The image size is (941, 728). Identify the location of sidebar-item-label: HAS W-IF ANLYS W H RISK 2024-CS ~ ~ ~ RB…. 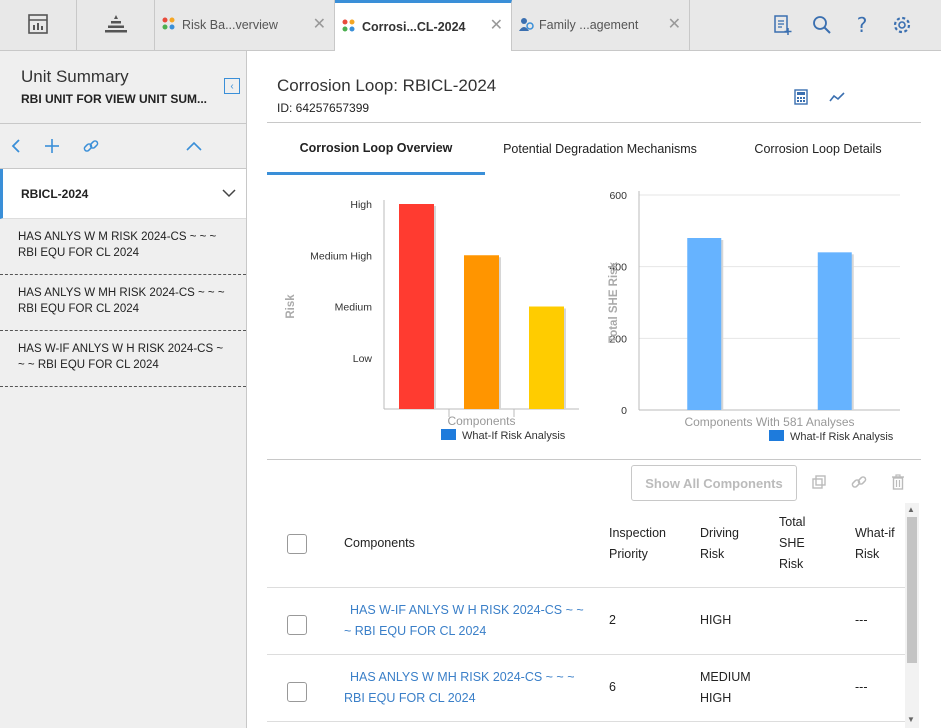
(121, 357).